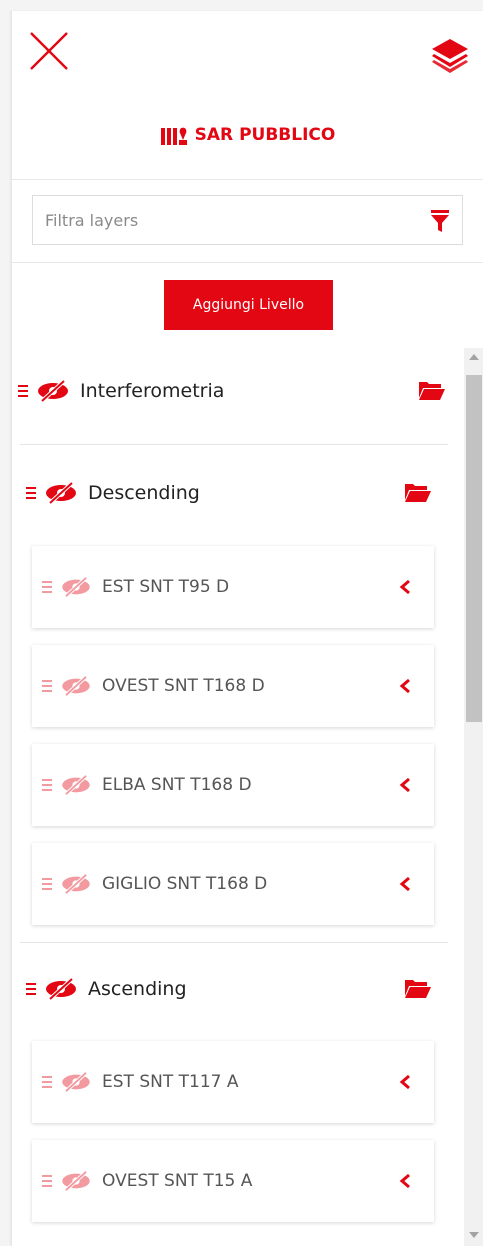  Describe the element at coordinates (223, 220) in the screenshot. I see `filter-input` at that location.